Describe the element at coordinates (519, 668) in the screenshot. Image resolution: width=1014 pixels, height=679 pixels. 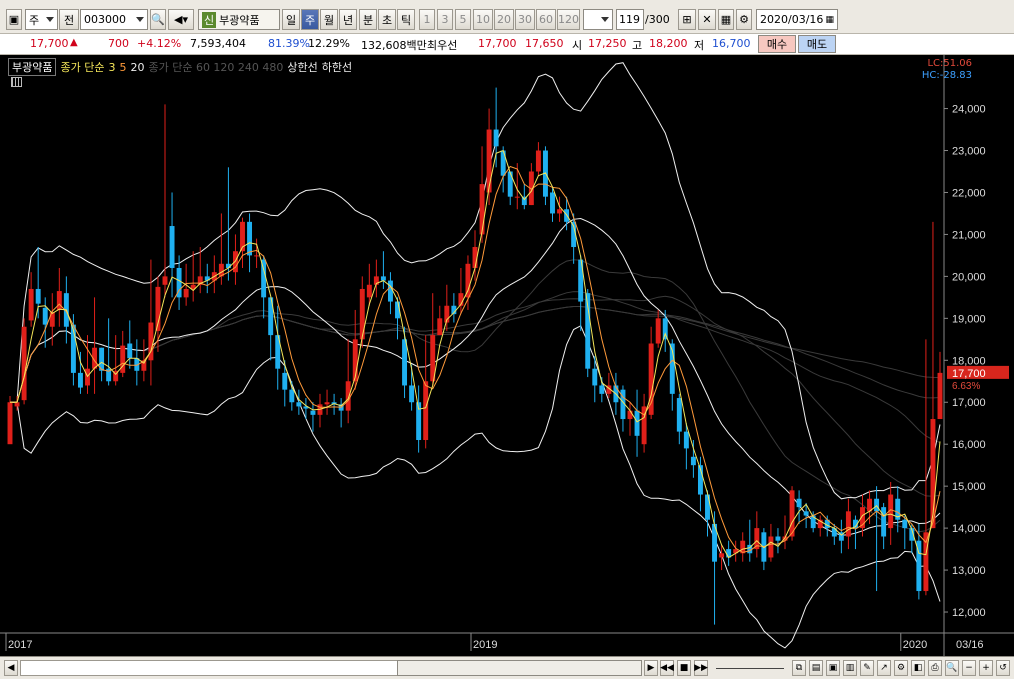
I see `scroll-thumb` at that location.